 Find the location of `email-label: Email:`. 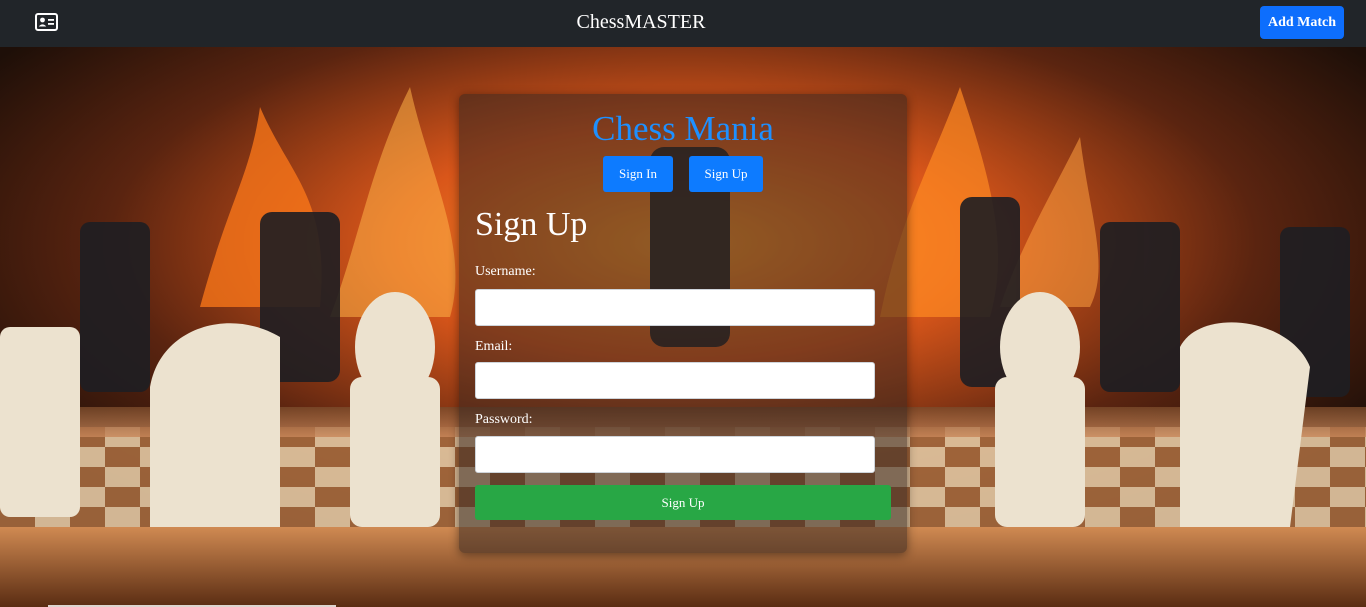

email-label: Email: is located at coordinates (494, 346).